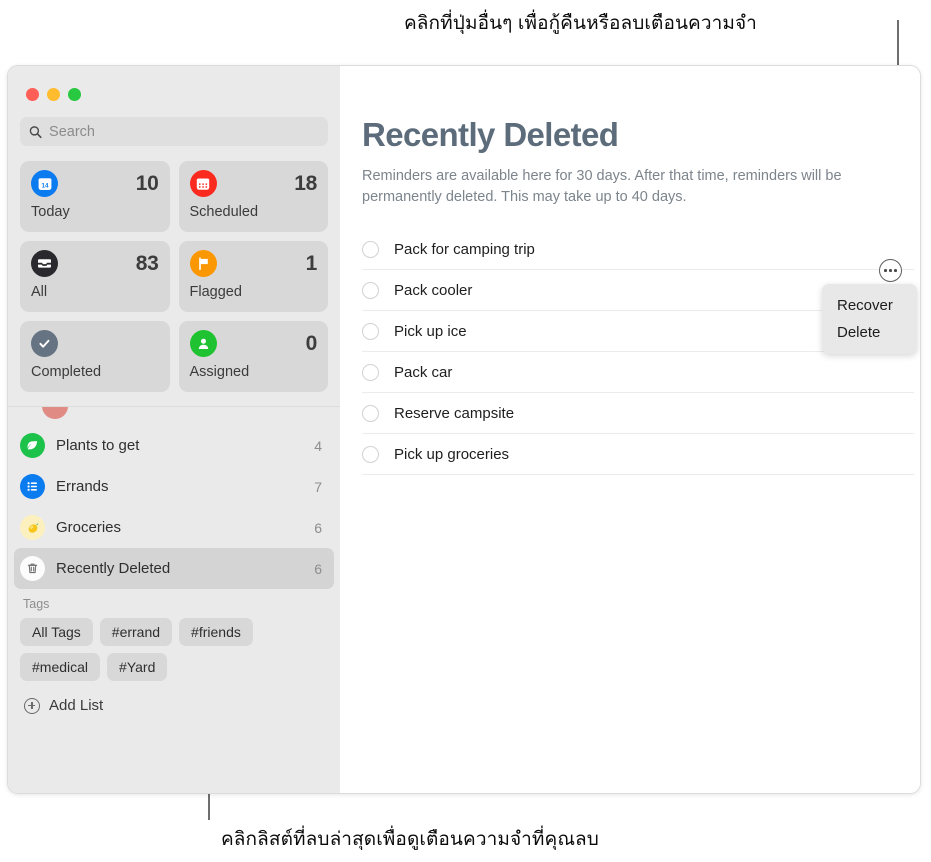  What do you see at coordinates (203, 343) in the screenshot?
I see `person-icon` at bounding box center [203, 343].